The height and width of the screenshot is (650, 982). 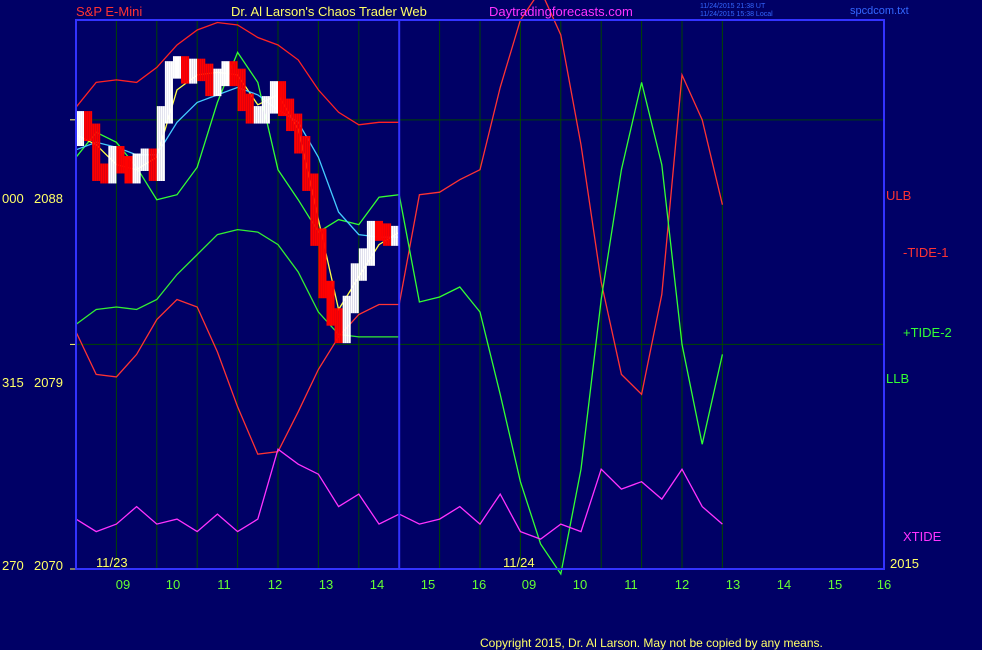 I want to click on chart-title: Dr. Al Larson's Chaos Trader Web, so click(x=329, y=11).